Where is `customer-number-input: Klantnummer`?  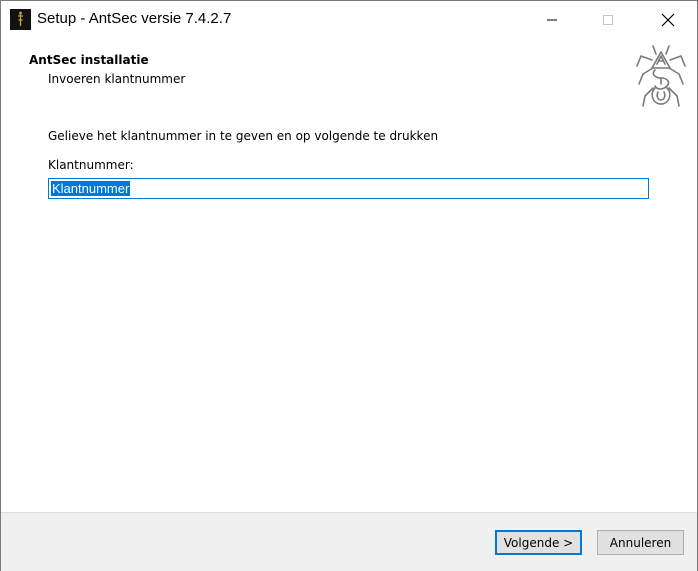
customer-number-input: Klantnummer is located at coordinates (348, 188).